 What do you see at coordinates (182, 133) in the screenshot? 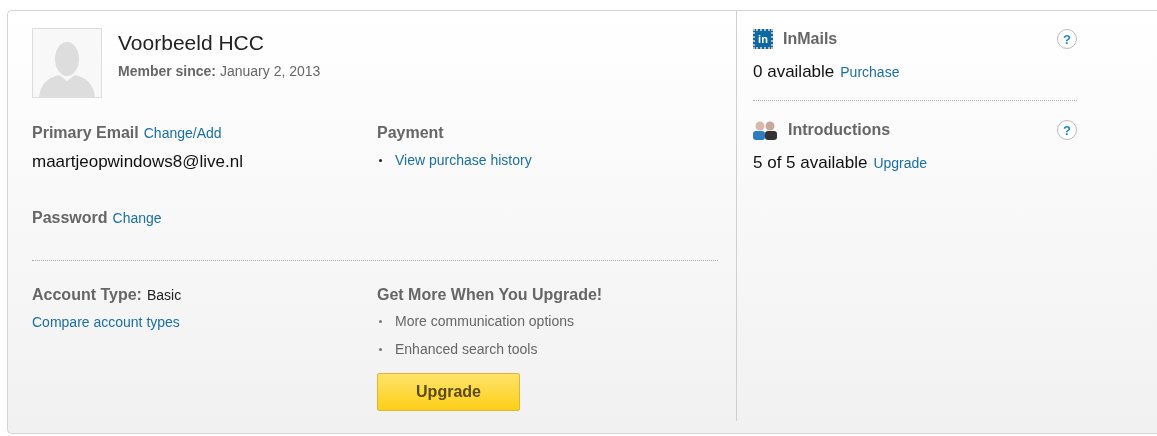
I see `change-email-link: Change/Add` at bounding box center [182, 133].